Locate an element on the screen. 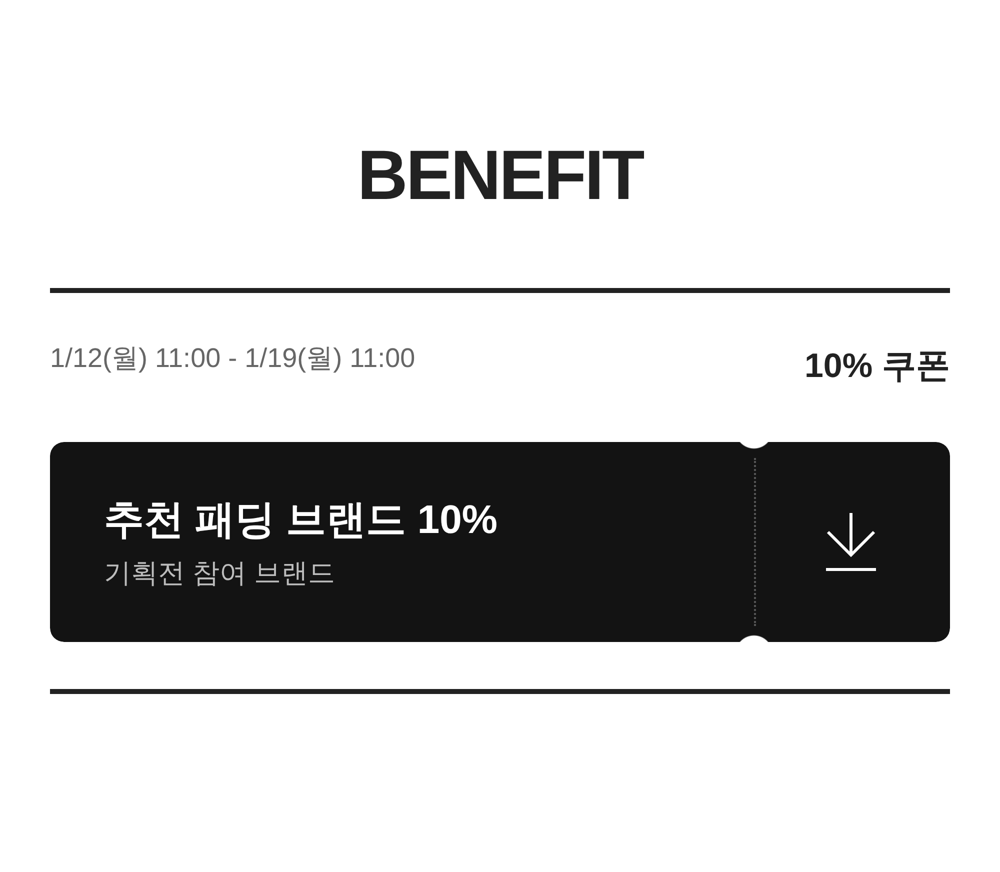  page-title: BENEFIT is located at coordinates (500, 175).